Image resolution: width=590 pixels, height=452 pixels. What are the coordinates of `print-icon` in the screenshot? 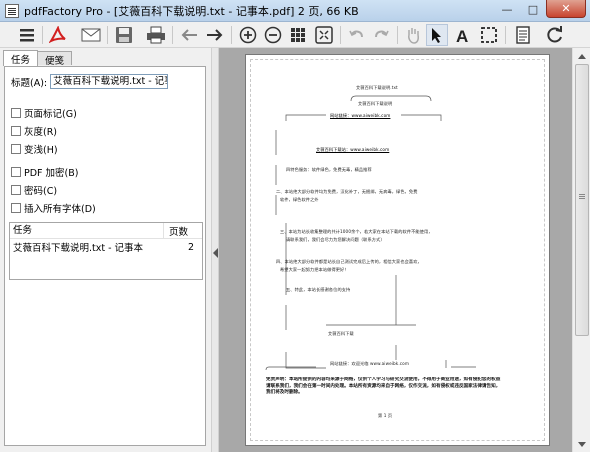 It's located at (156, 35).